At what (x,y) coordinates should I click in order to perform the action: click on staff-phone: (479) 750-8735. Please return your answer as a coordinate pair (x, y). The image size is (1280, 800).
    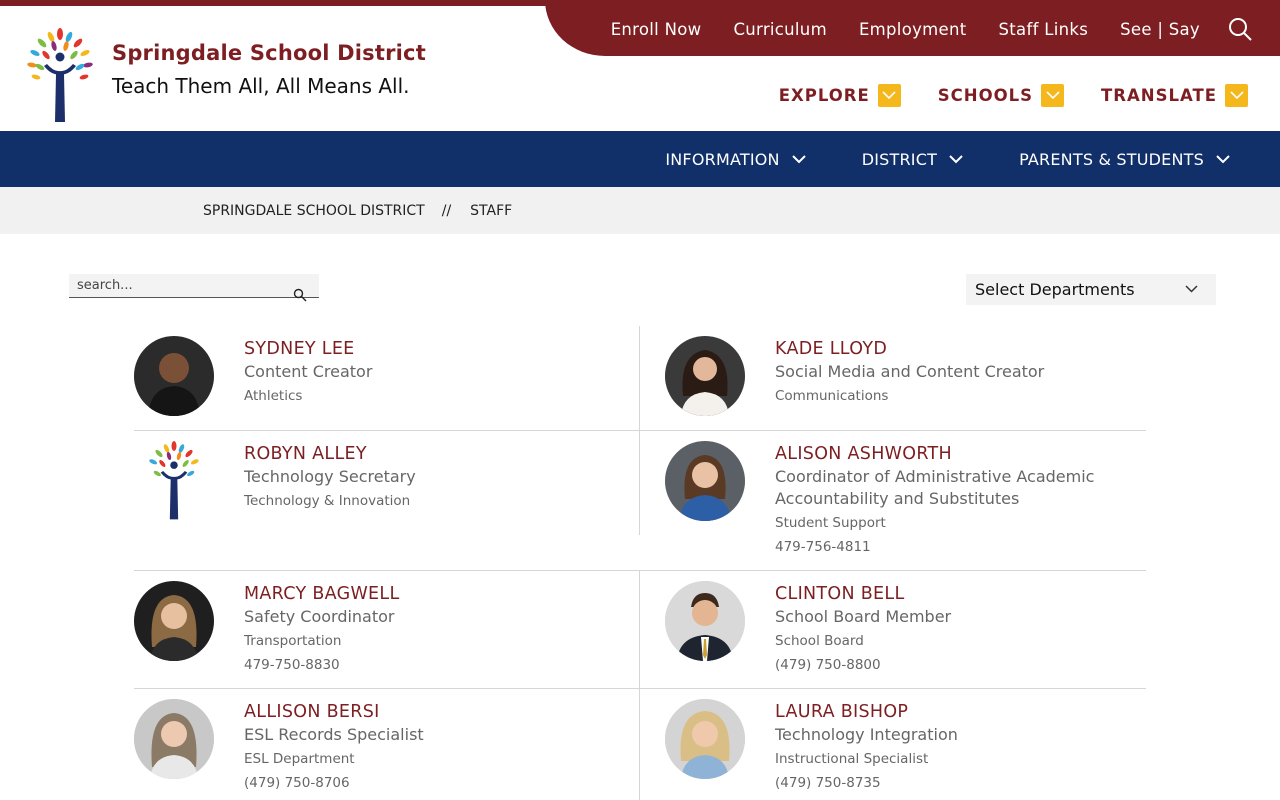
    Looking at the image, I should click on (960, 783).